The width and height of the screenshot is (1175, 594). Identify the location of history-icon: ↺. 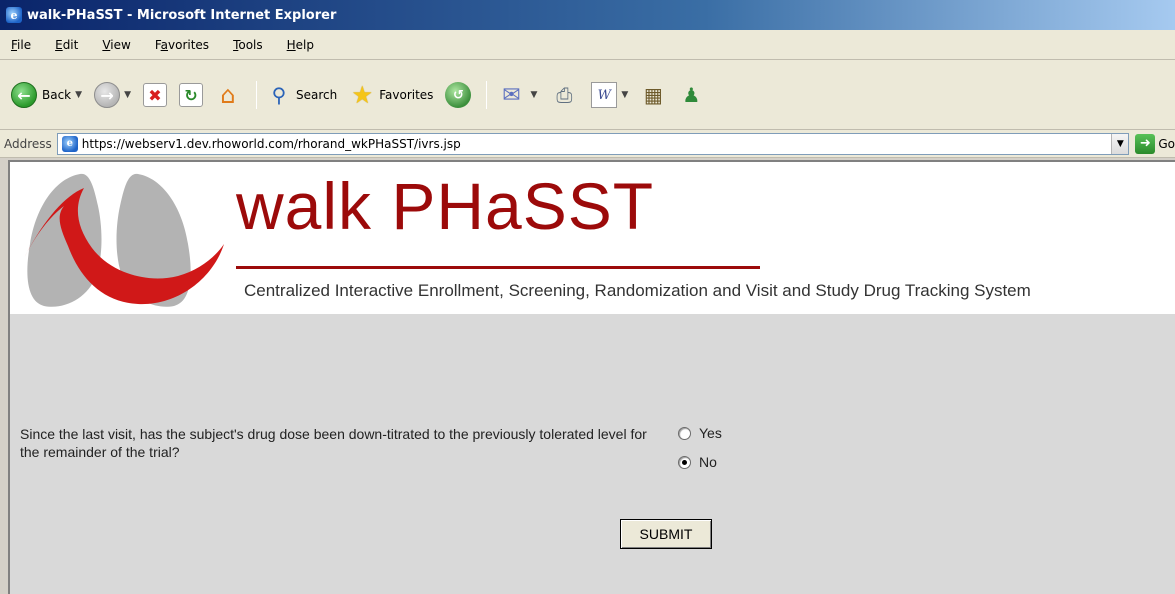
(458, 95).